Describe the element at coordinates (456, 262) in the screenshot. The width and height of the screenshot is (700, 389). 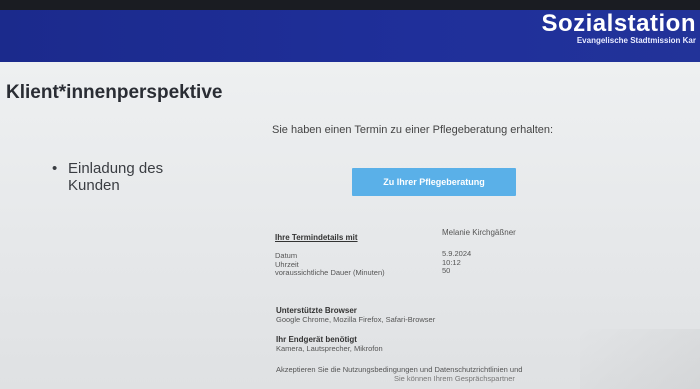
I see `details-values: 5.9.2024 10:12 50` at that location.